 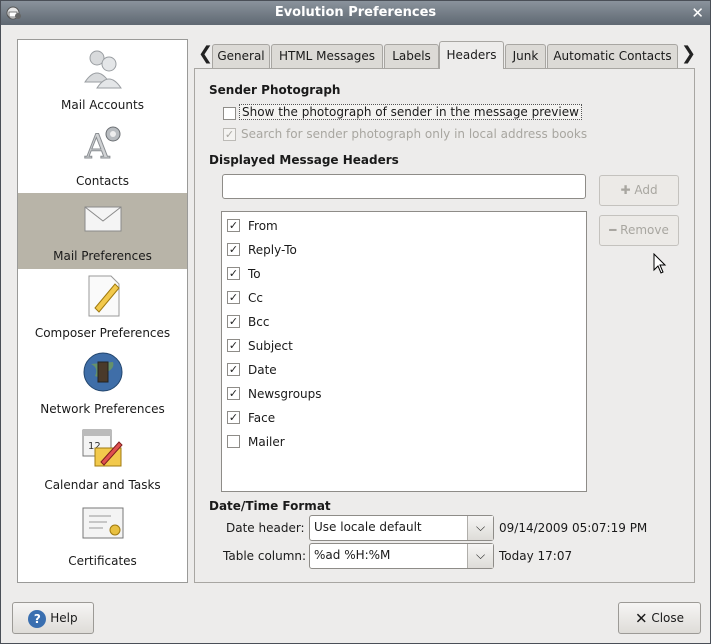 I want to click on sidebar-item-calendar-and-tasks: 12 Calendar and Tasks, so click(x=102, y=460).